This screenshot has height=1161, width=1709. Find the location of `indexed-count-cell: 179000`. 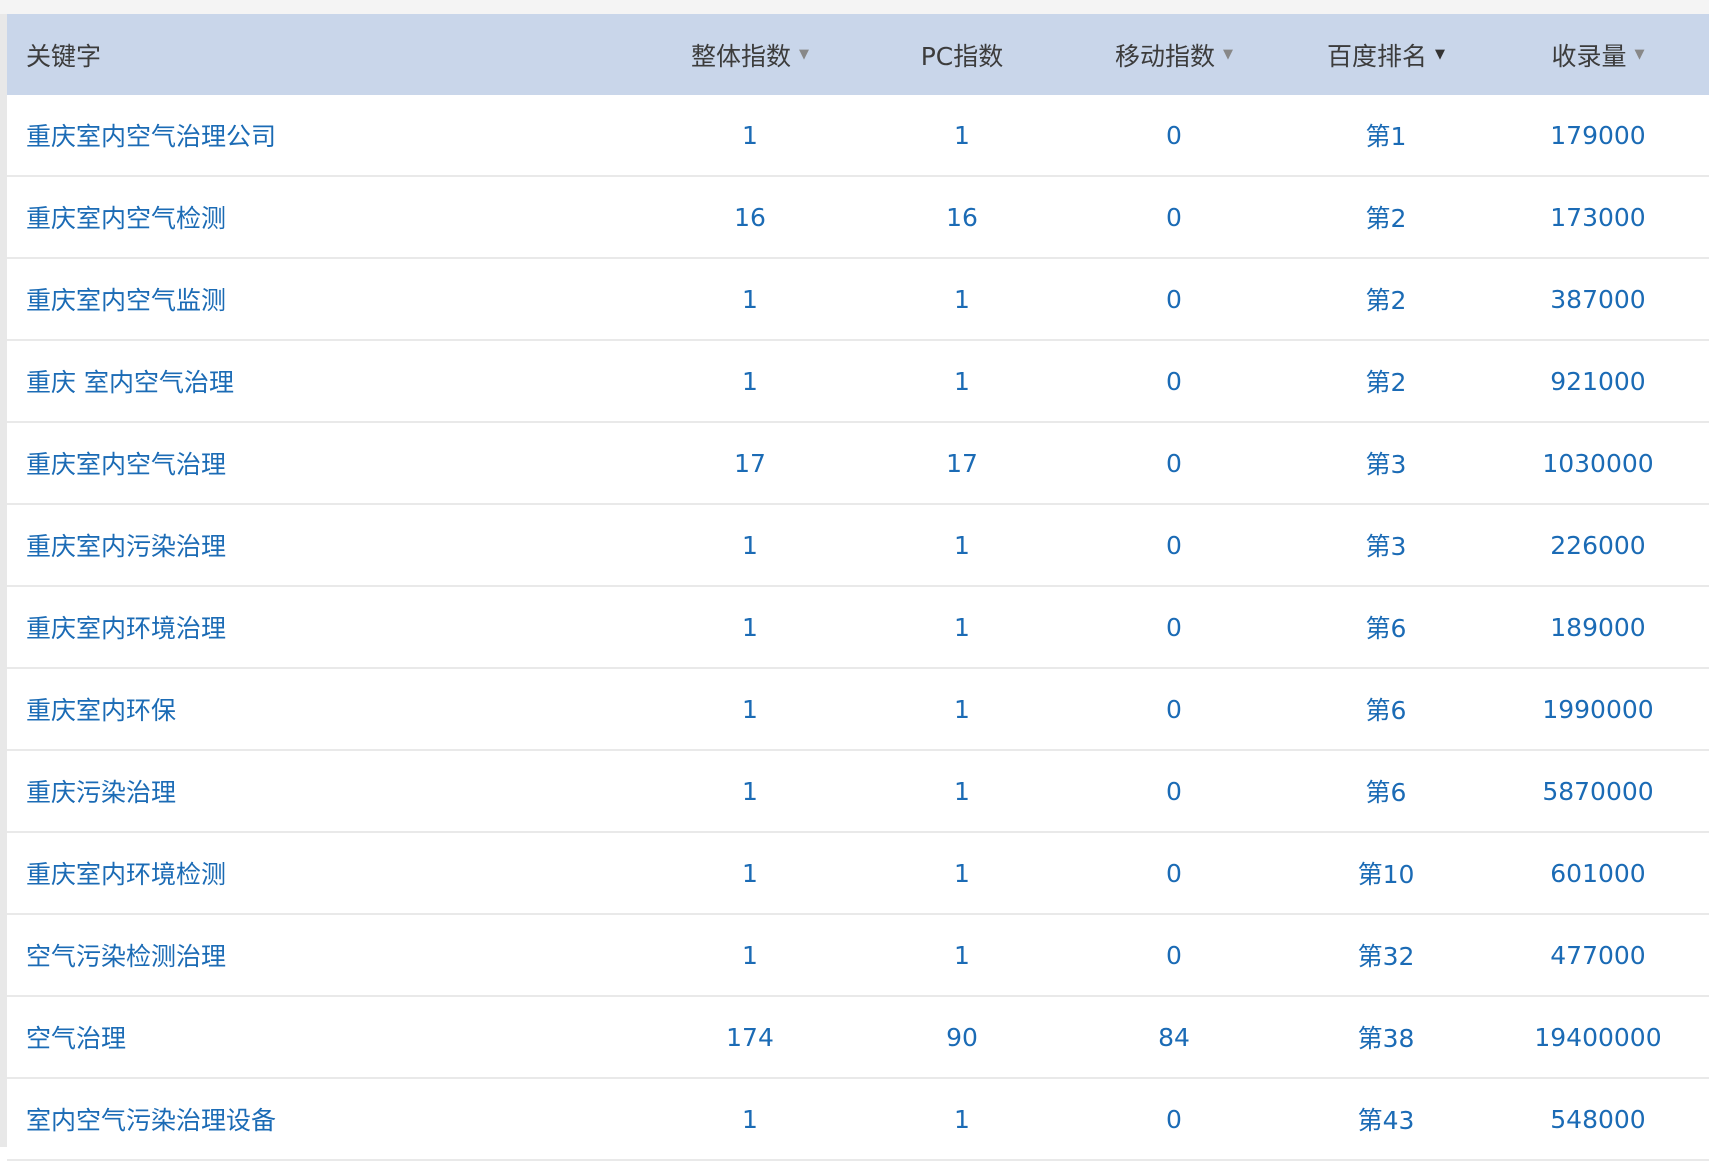

indexed-count-cell: 179000 is located at coordinates (1598, 135).